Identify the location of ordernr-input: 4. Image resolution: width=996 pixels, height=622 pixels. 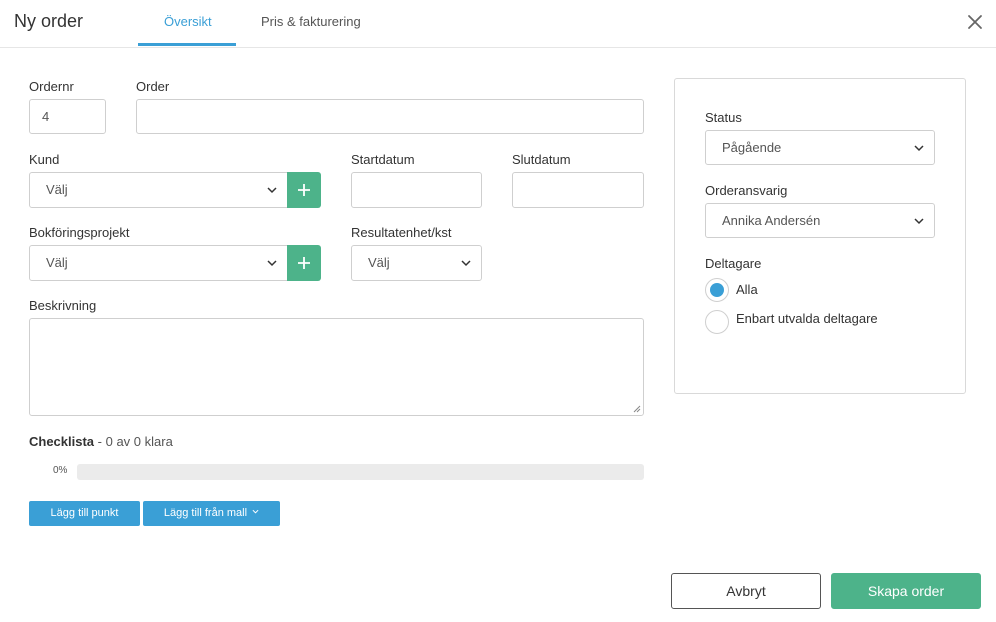
(67, 116).